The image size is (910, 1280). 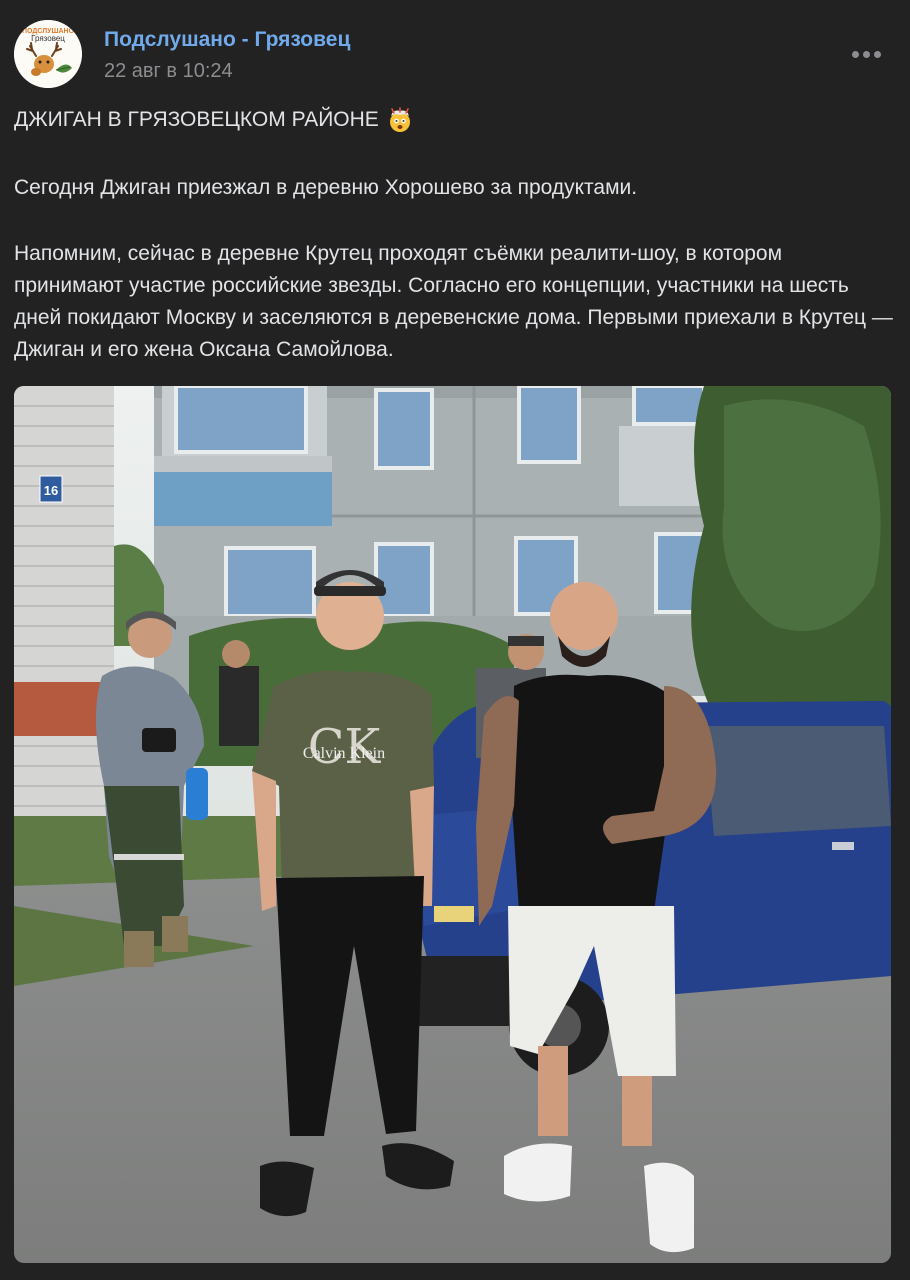 I want to click on shirt-print: Calvin Klein, so click(x=344, y=753).